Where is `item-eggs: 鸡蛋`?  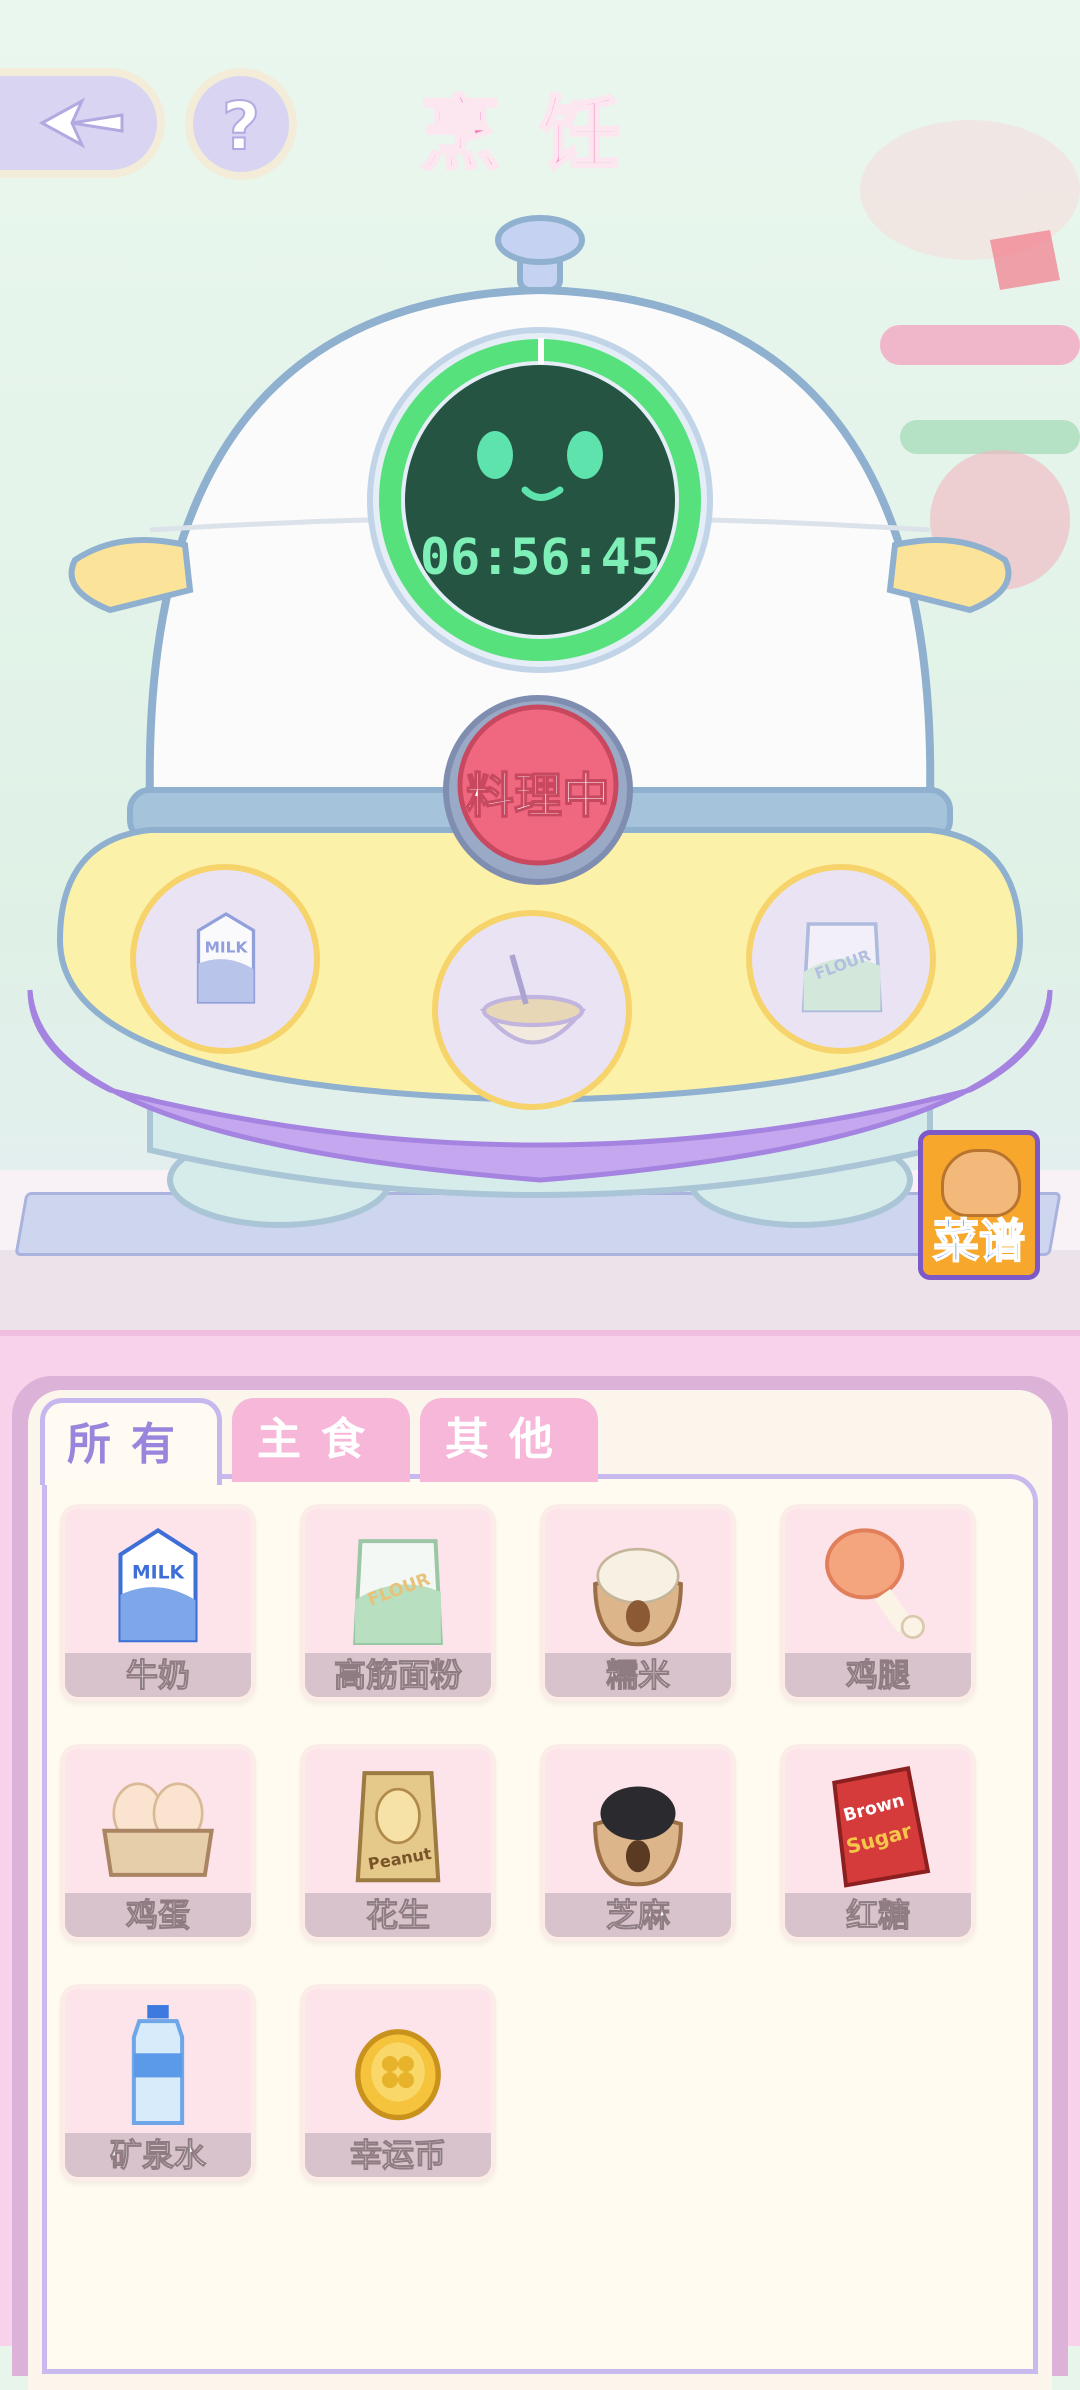 item-eggs: 鸡蛋 is located at coordinates (158, 1843).